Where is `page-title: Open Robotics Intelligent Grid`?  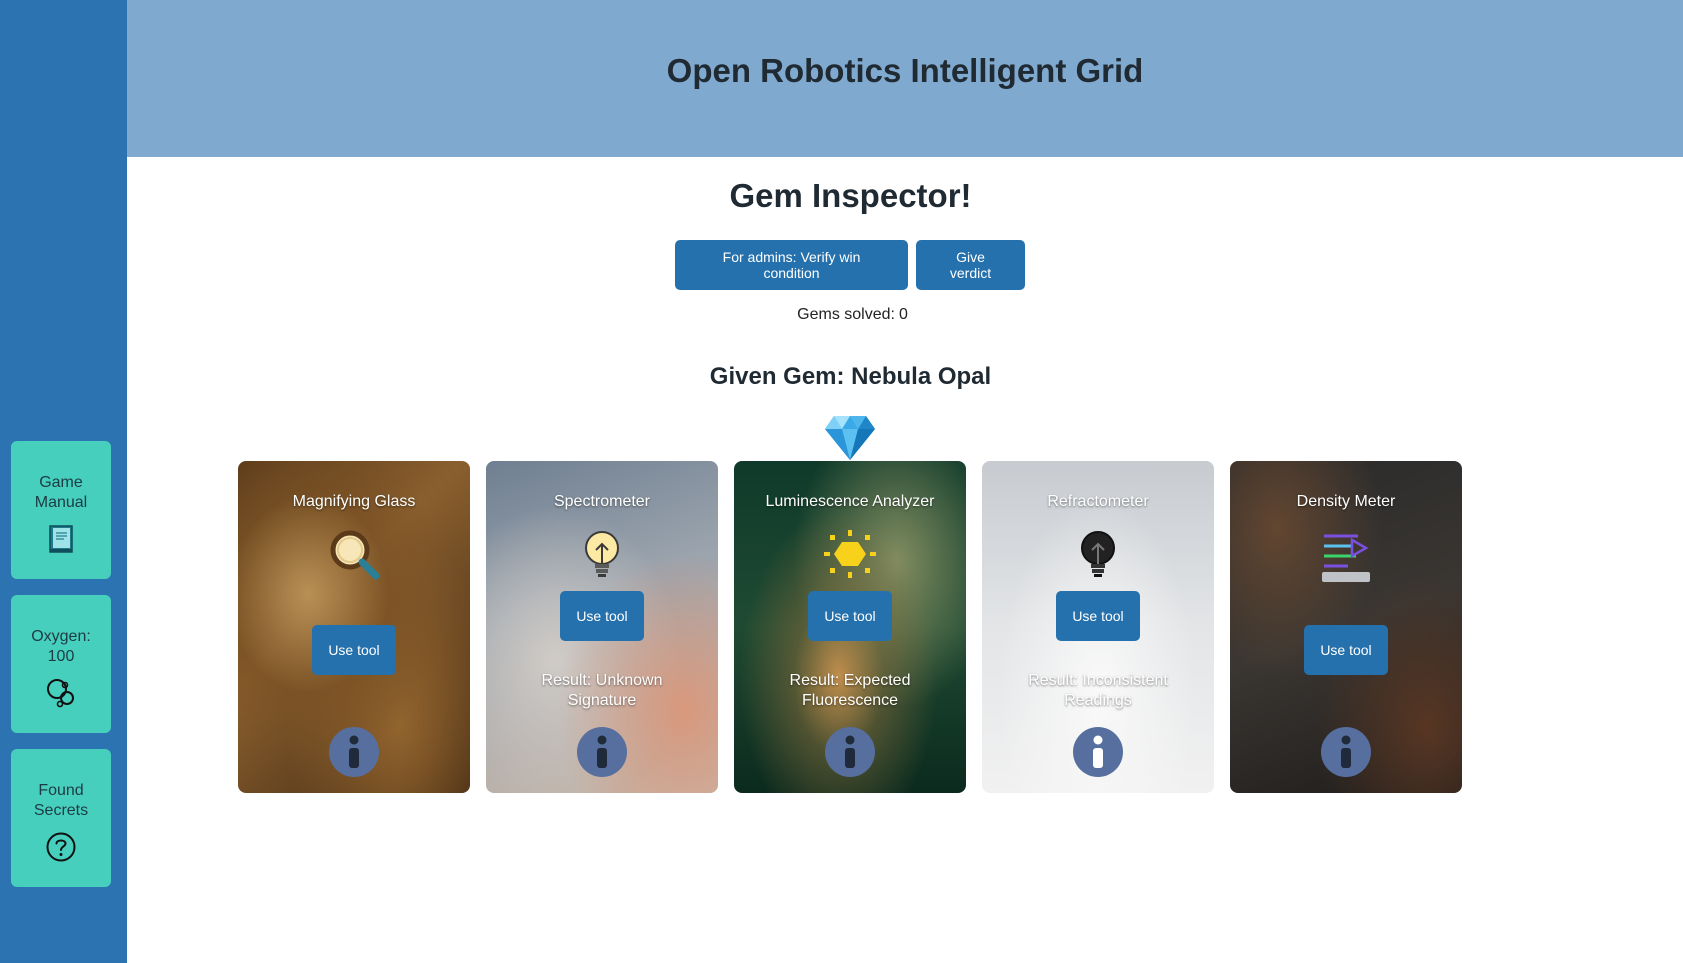
page-title: Open Robotics Intelligent Grid is located at coordinates (905, 70).